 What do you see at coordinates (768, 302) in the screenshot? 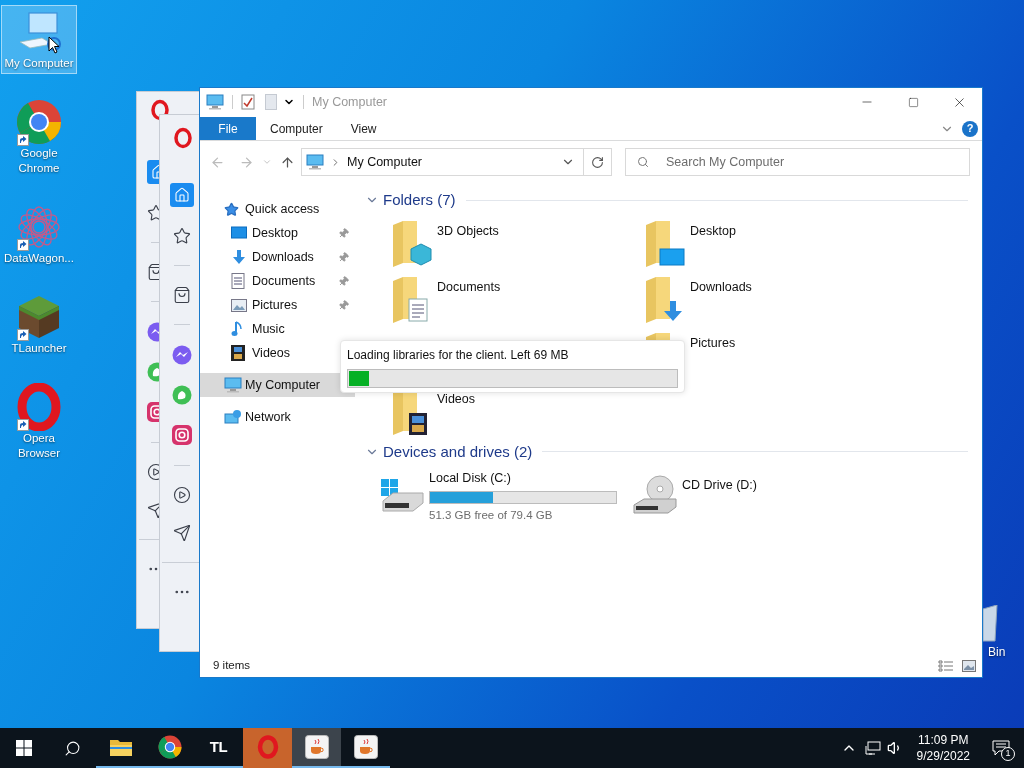
I see `folder-item: Downloads` at bounding box center [768, 302].